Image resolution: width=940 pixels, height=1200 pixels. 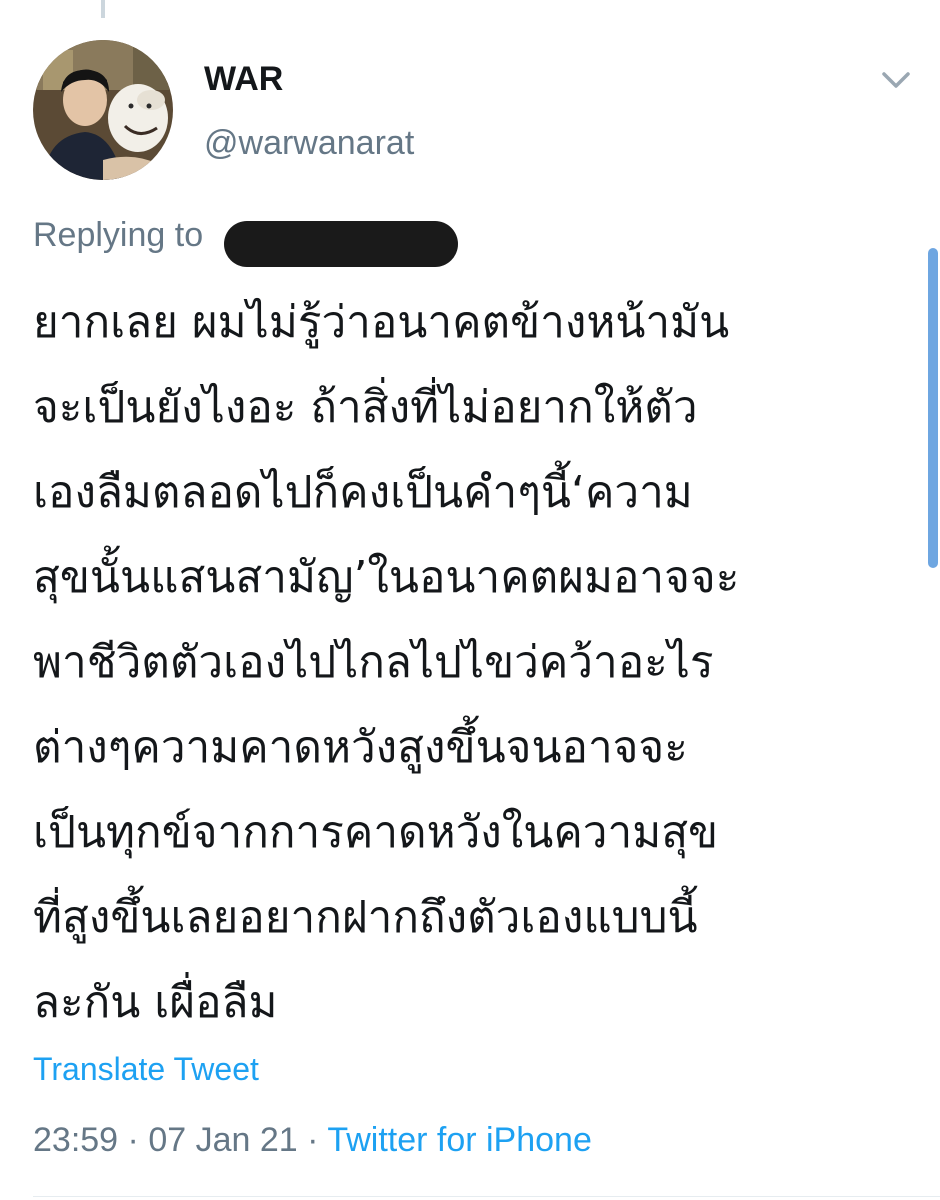 What do you see at coordinates (360, 747) in the screenshot?
I see `tweet-text-line: ต่างๆความคาดหวังสูงขึ้นจนอาจจะ` at bounding box center [360, 747].